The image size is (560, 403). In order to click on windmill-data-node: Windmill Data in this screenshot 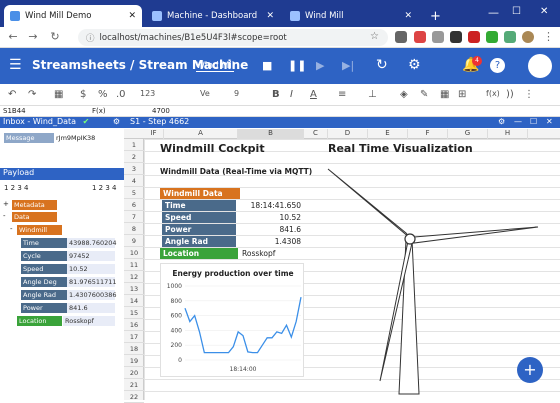, I will do `click(39, 234)`.